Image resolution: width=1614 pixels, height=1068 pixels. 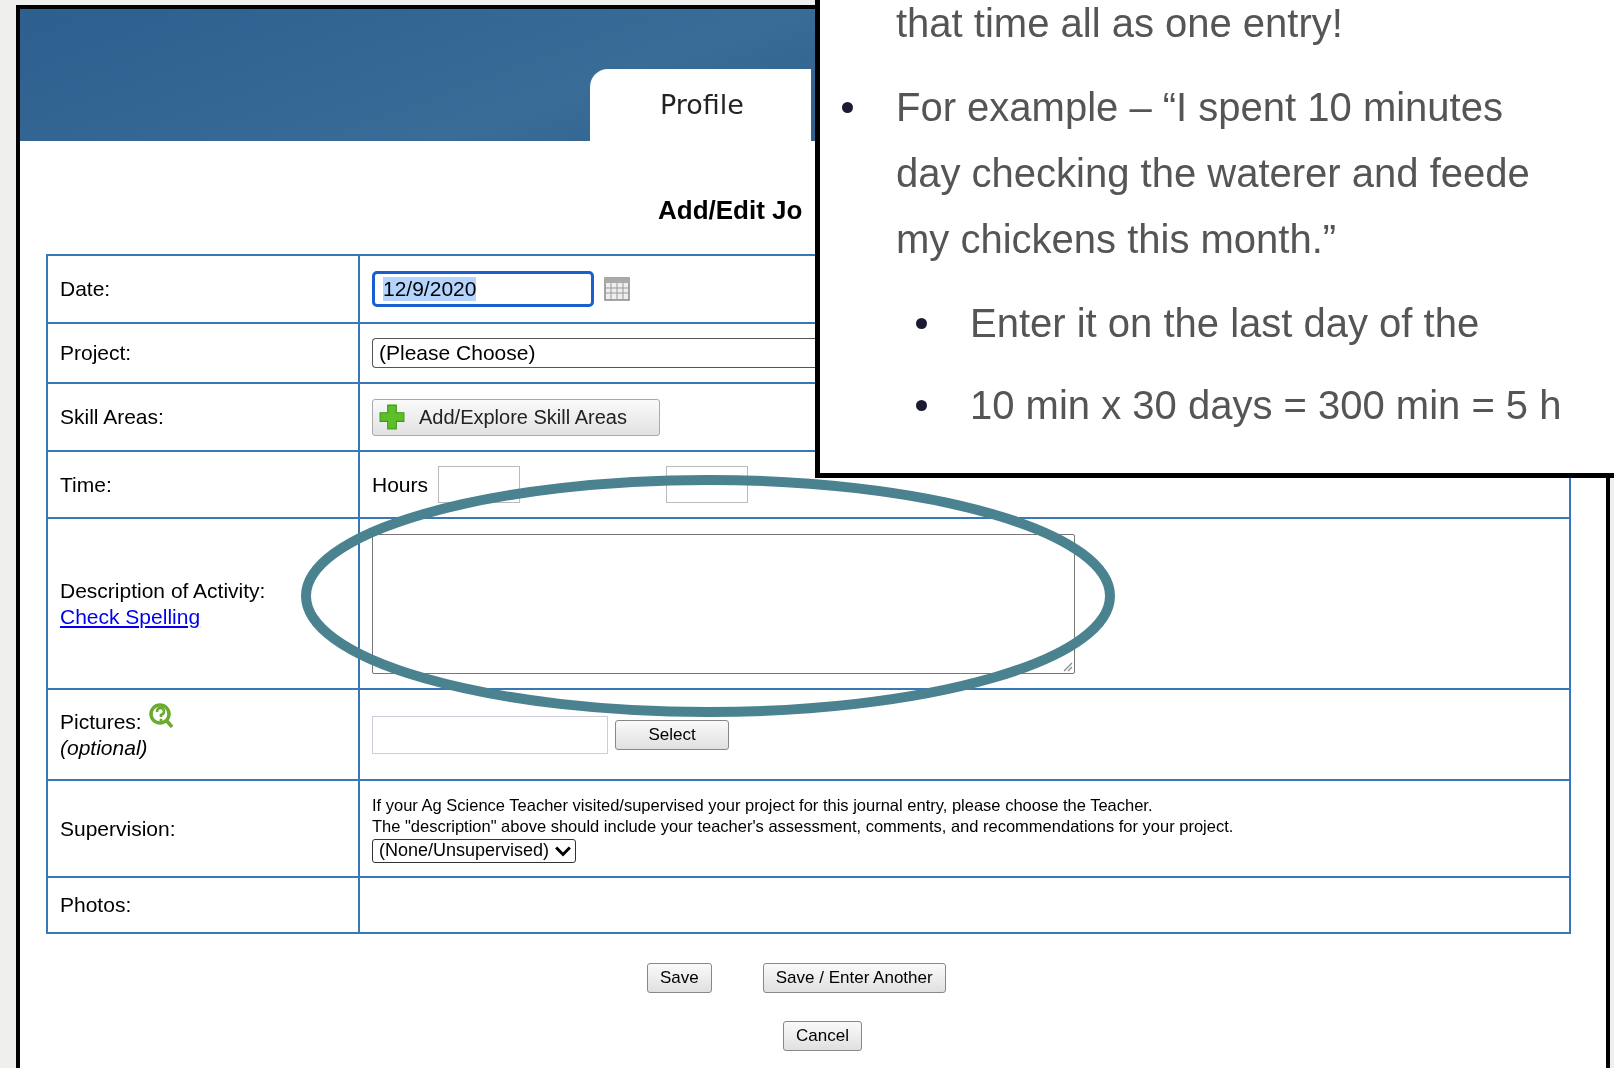 What do you see at coordinates (679, 978) in the screenshot?
I see `save-button: Save` at bounding box center [679, 978].